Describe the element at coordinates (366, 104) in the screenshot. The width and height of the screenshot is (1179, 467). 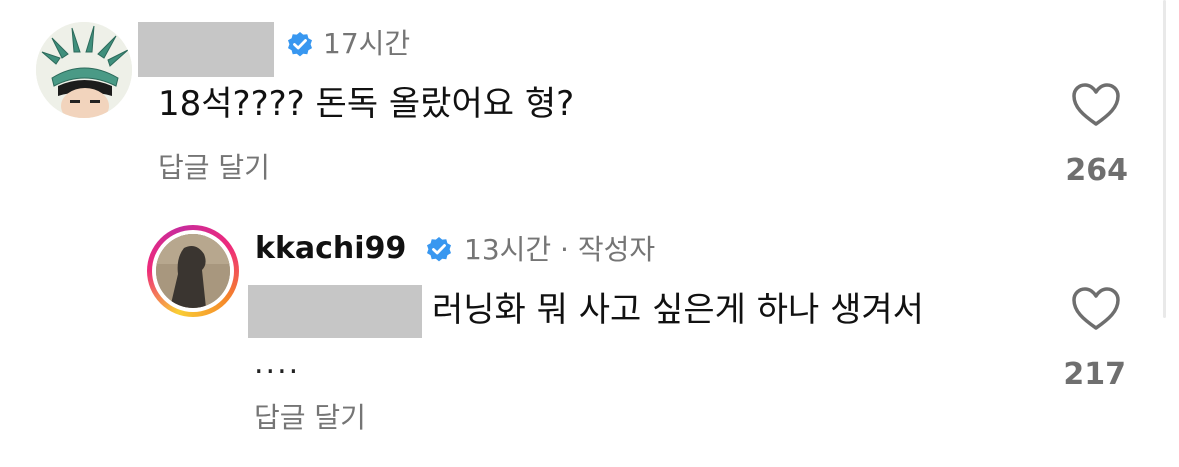
I see `comment-text: 18석???? 돈독 올랐어요 형?` at that location.